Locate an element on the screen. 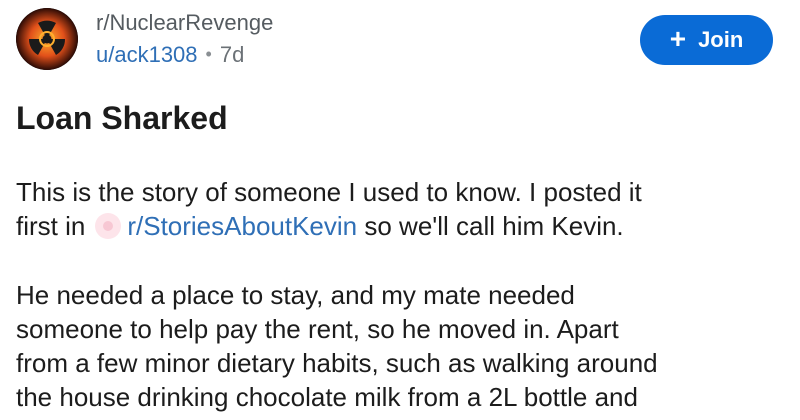 Image resolution: width=800 pixels, height=420 pixels. subreddit-icon is located at coordinates (108, 226).